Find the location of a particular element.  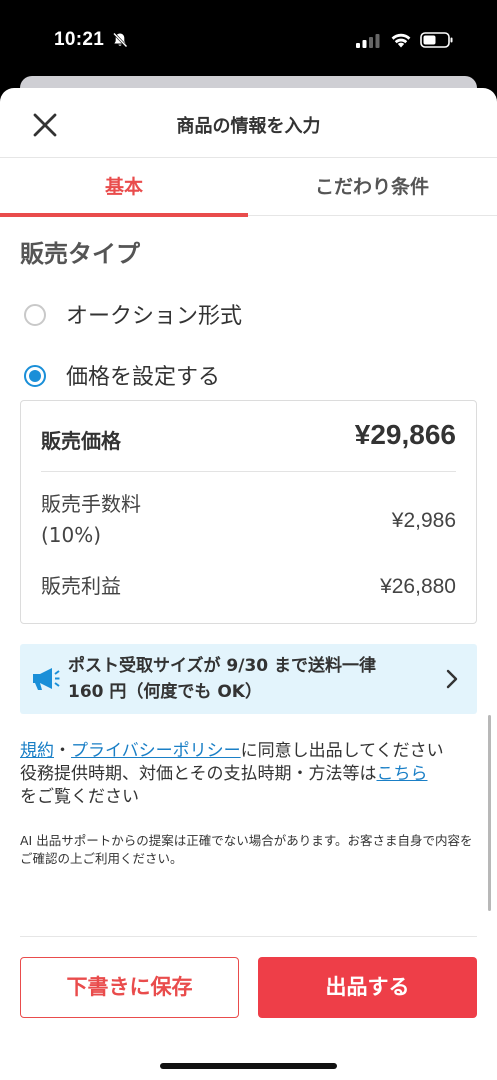

sheet-header: 商品の情報を入力 is located at coordinates (248, 123).